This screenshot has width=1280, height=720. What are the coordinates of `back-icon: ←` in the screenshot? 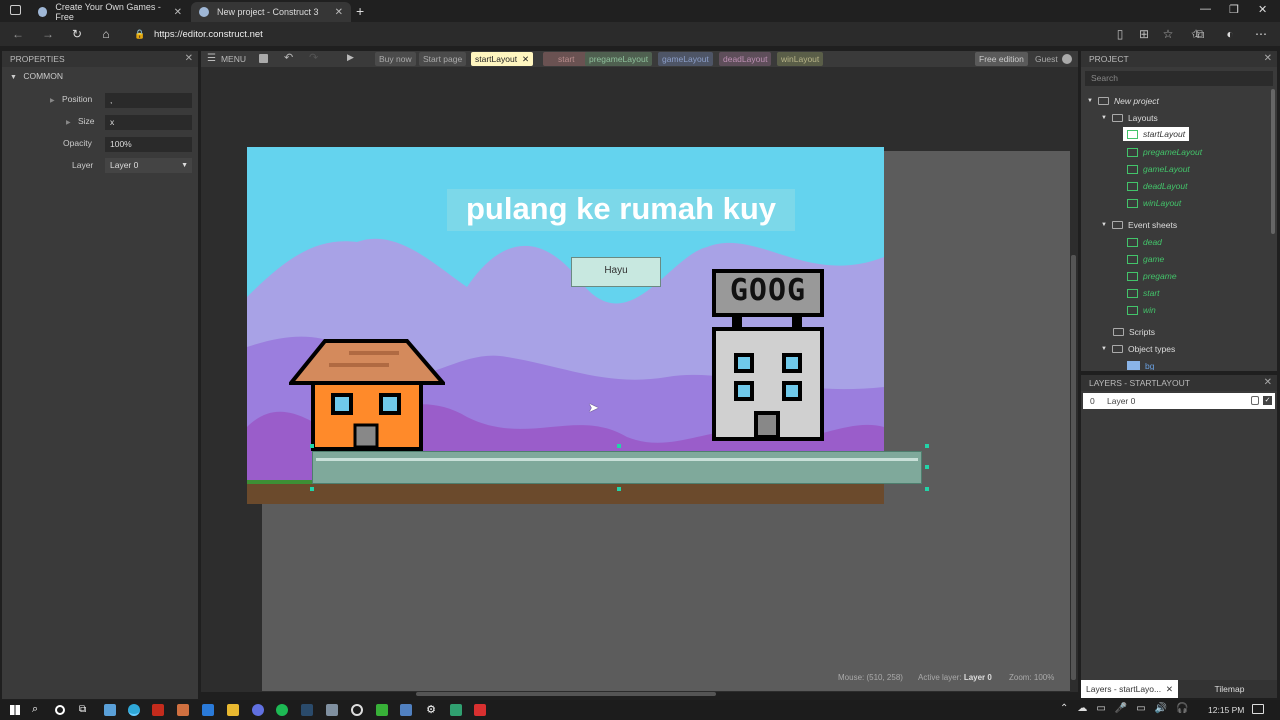 It's located at (18, 34).